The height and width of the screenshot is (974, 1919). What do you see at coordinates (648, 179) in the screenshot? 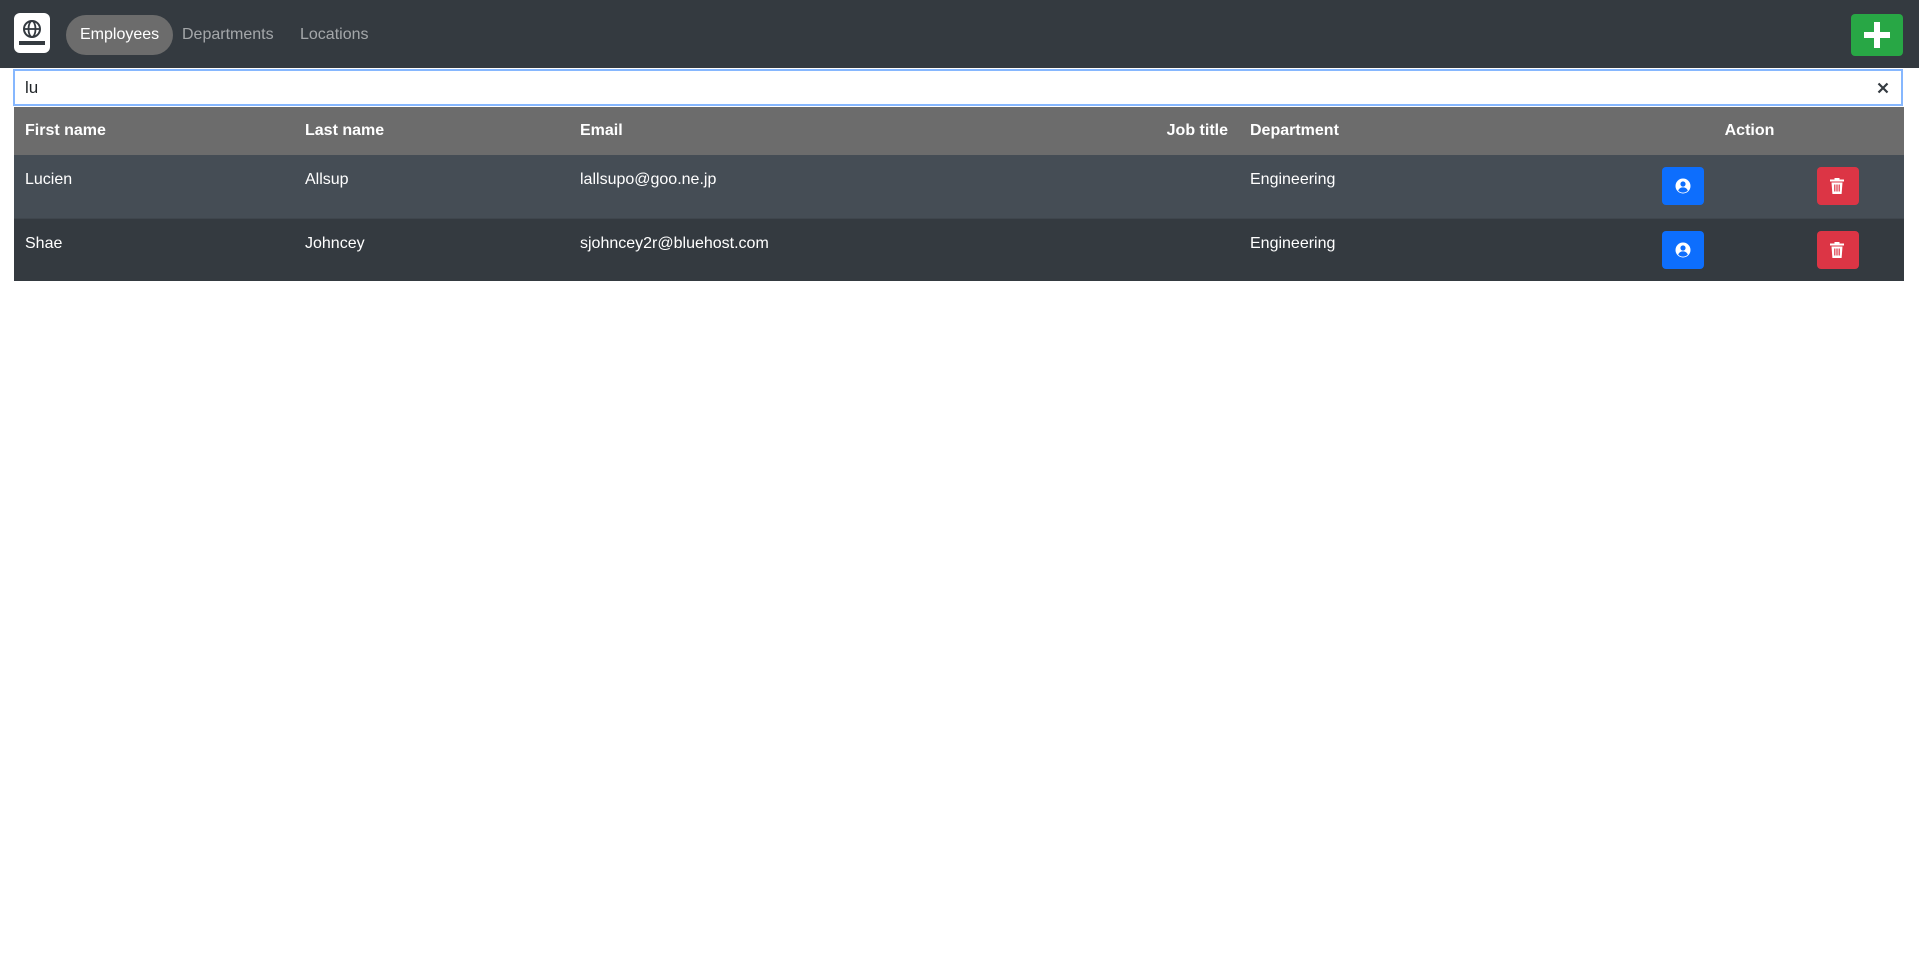
I see `cell-email: lallsupo@goo.ne.jp` at bounding box center [648, 179].